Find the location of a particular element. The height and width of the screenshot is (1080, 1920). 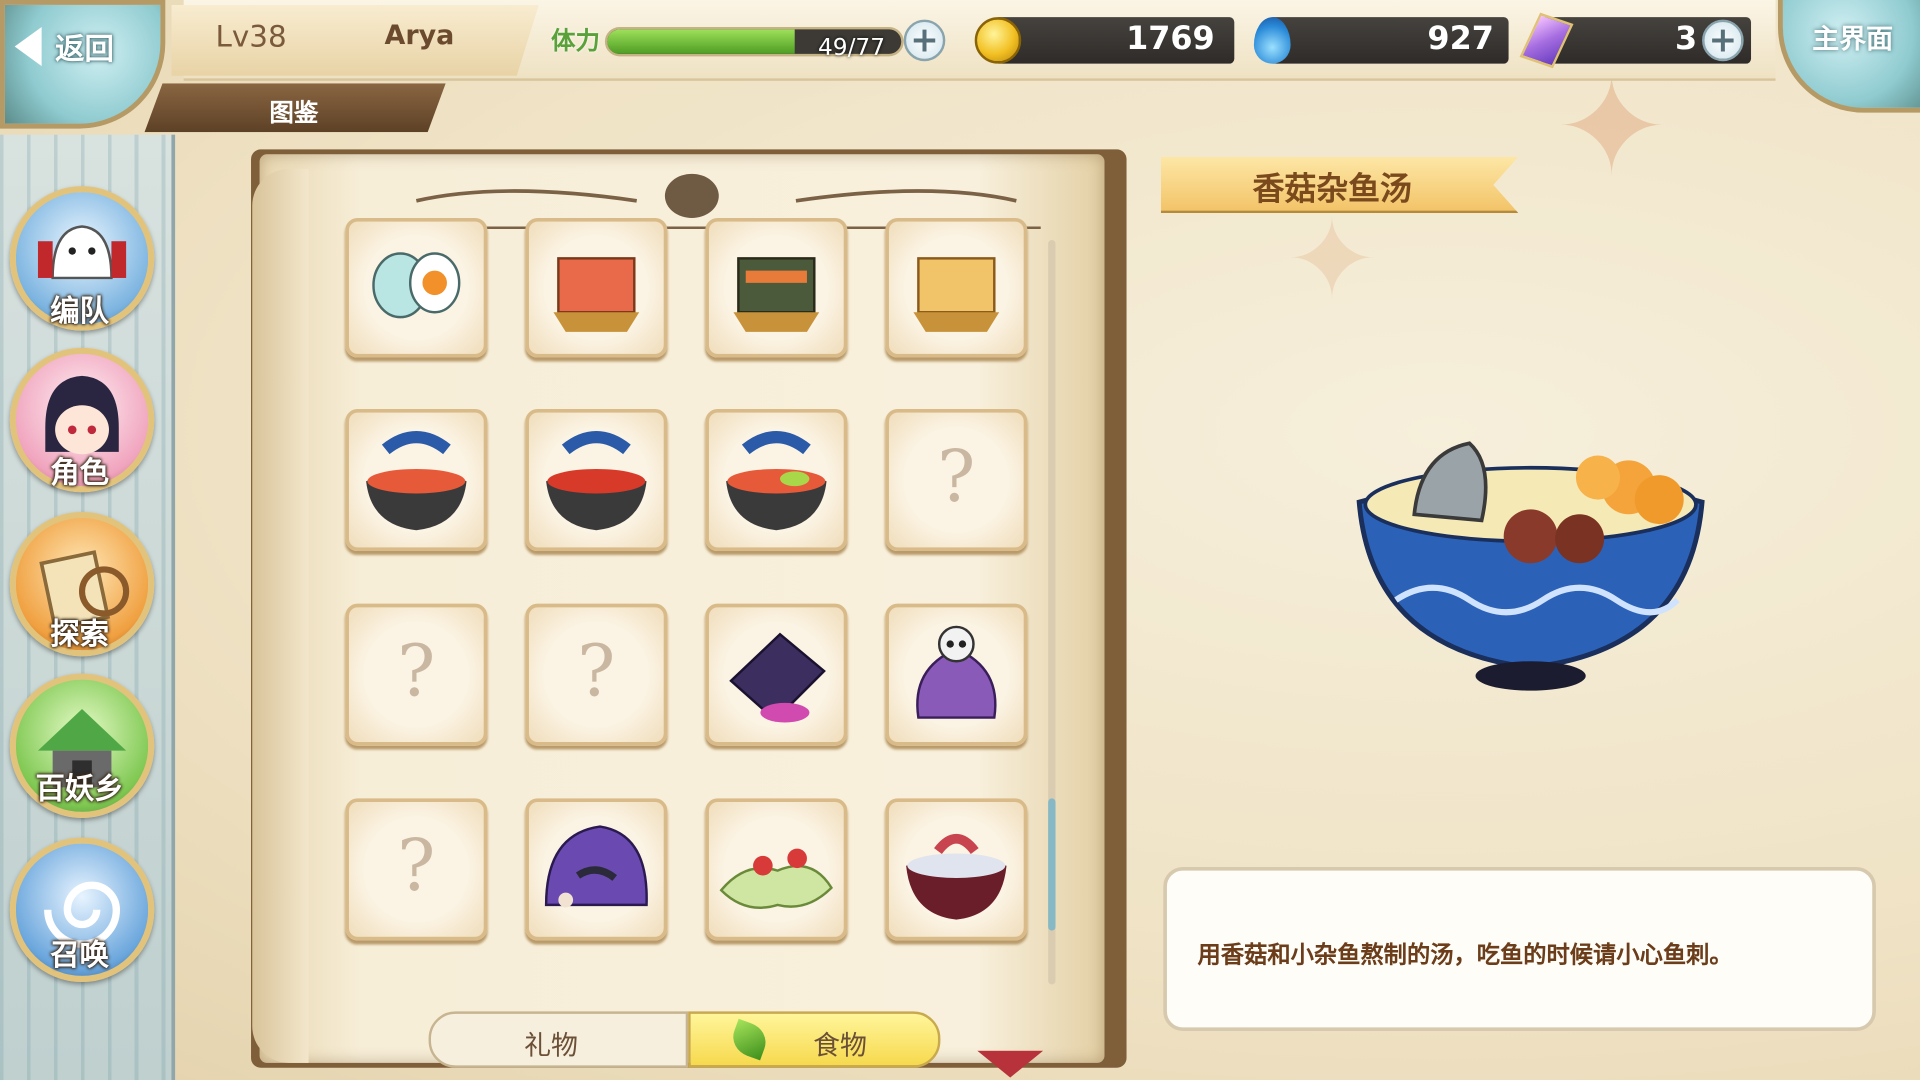

tofu-basket-plain-icon is located at coordinates (956, 294).